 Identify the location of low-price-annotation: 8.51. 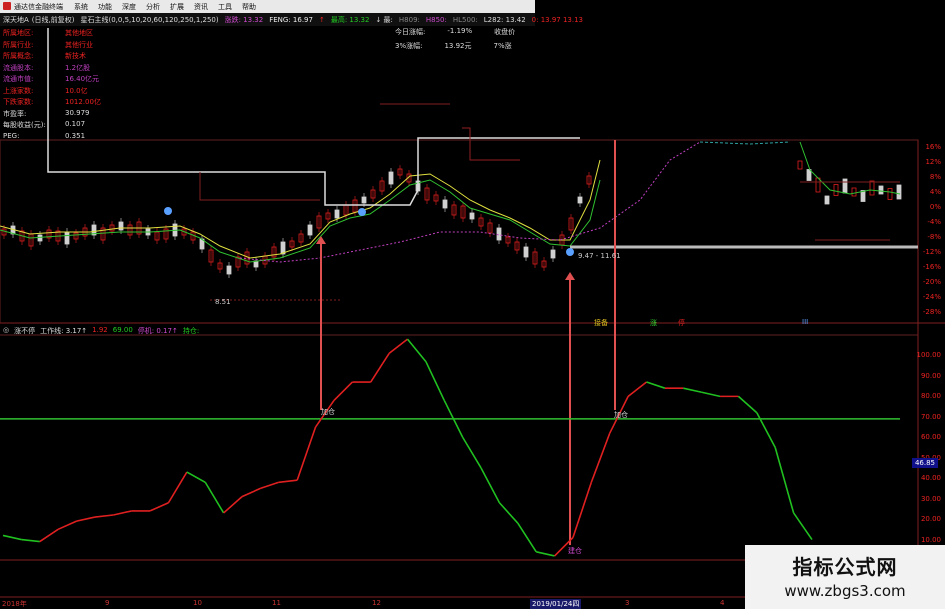
(223, 302).